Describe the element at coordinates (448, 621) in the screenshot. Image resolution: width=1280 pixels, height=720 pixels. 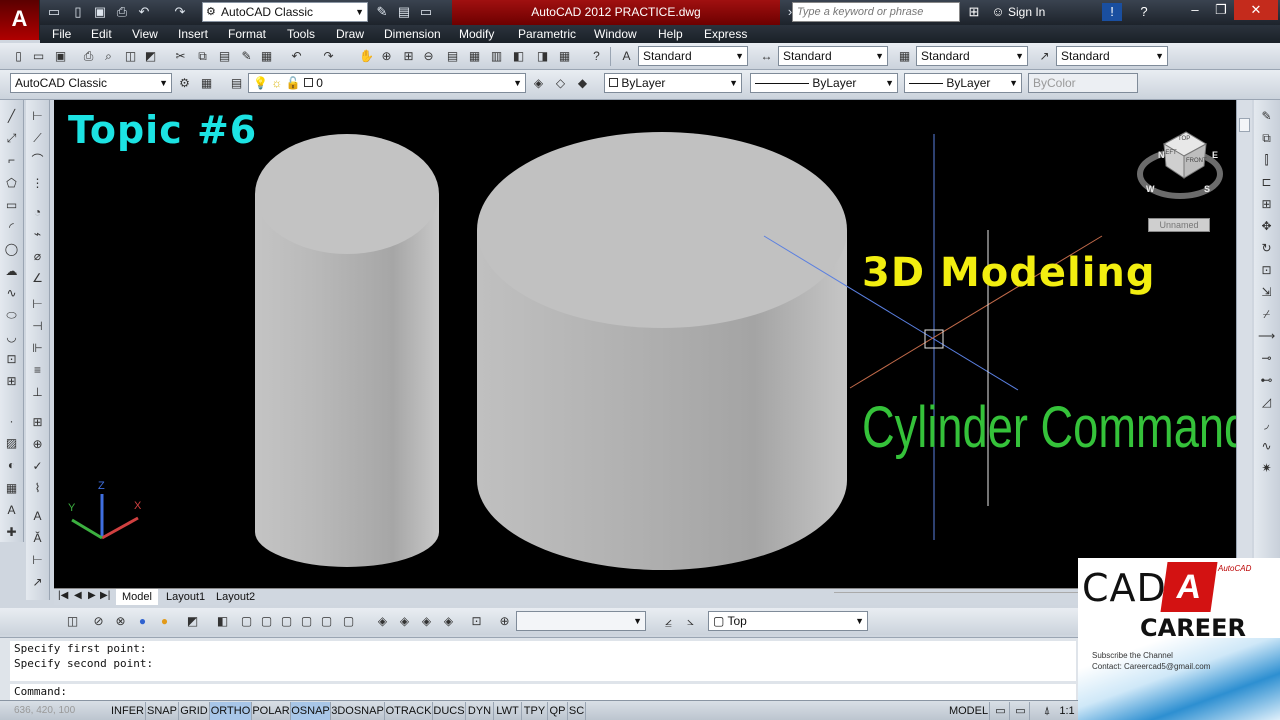
I see `nw-iso-icon: ◈` at that location.